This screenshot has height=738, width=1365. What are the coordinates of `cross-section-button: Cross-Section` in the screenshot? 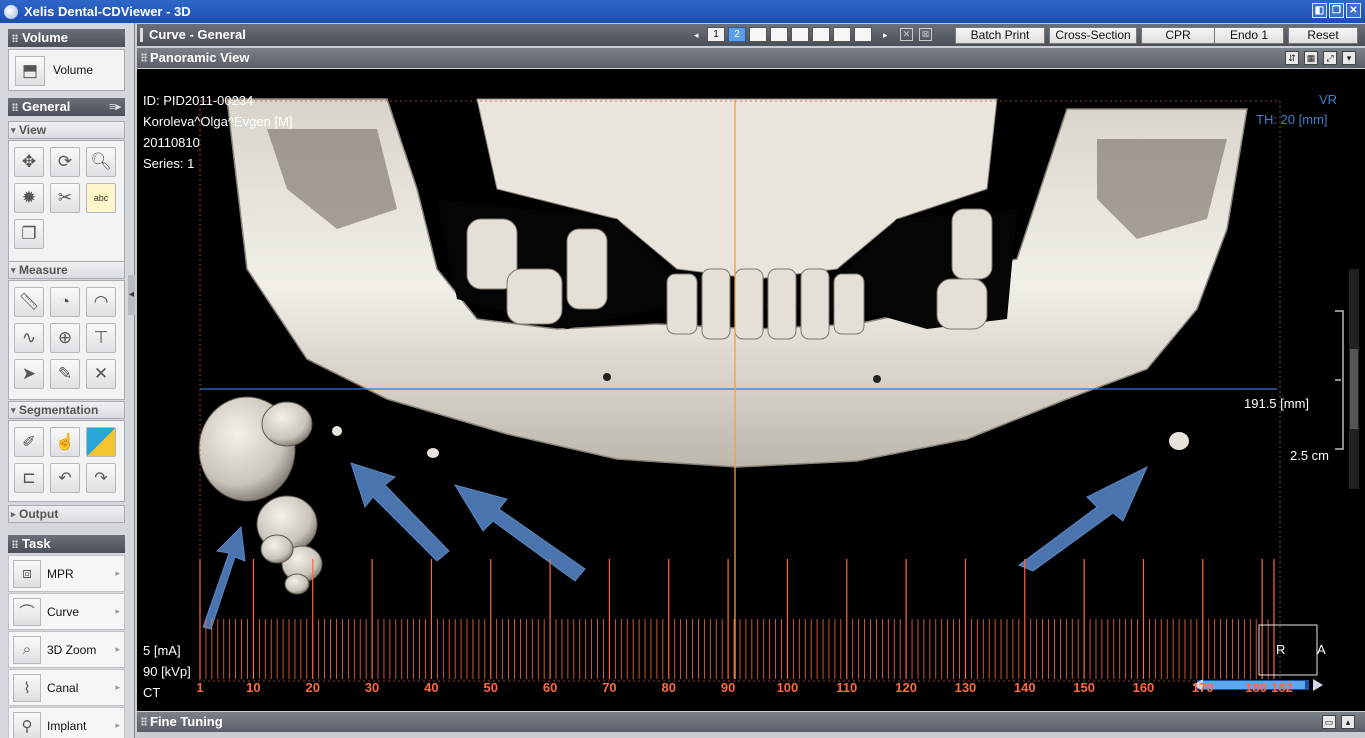 It's located at (1093, 35).